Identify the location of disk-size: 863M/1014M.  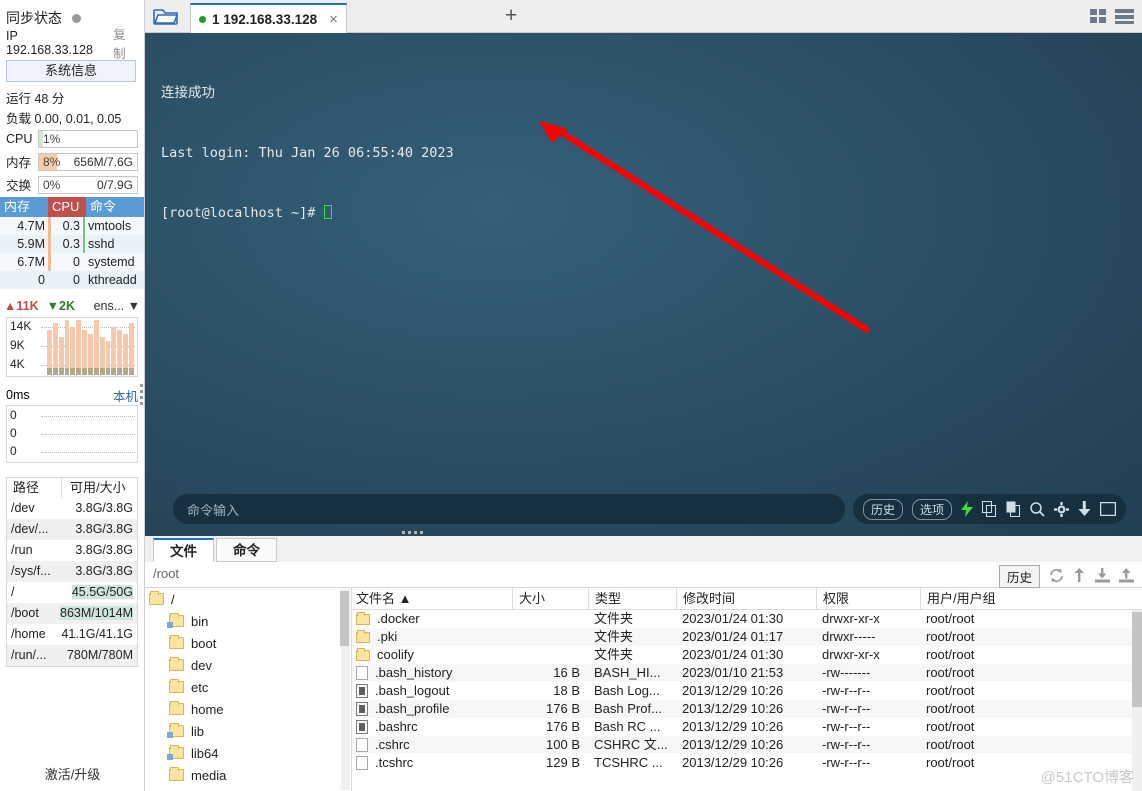
(96, 613).